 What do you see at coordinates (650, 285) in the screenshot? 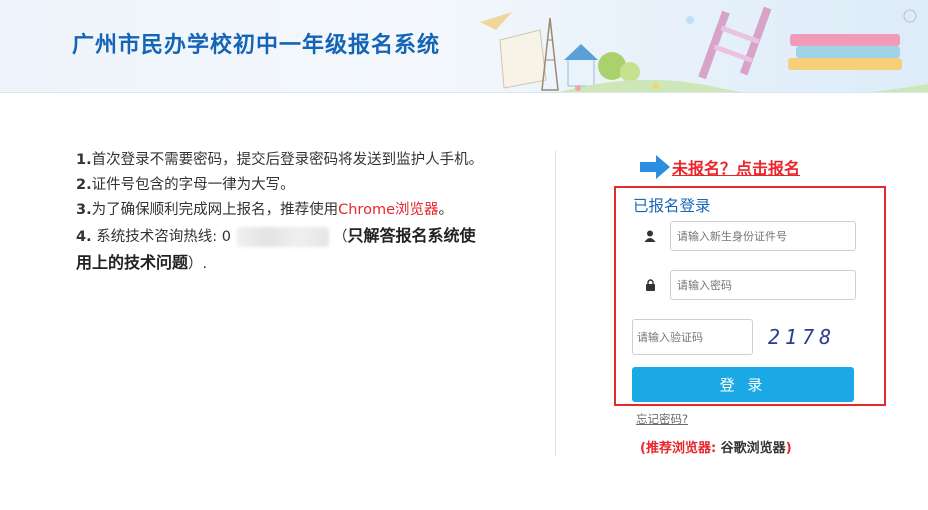
I see `lock-icon` at bounding box center [650, 285].